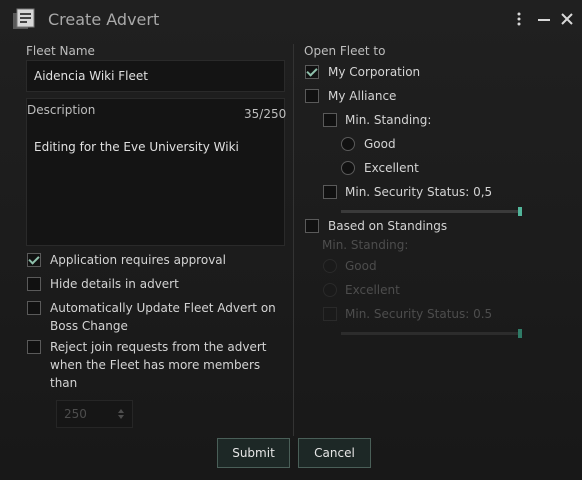 Image resolution: width=582 pixels, height=480 pixels. I want to click on application-approval-label: Application requires approval, so click(138, 260).